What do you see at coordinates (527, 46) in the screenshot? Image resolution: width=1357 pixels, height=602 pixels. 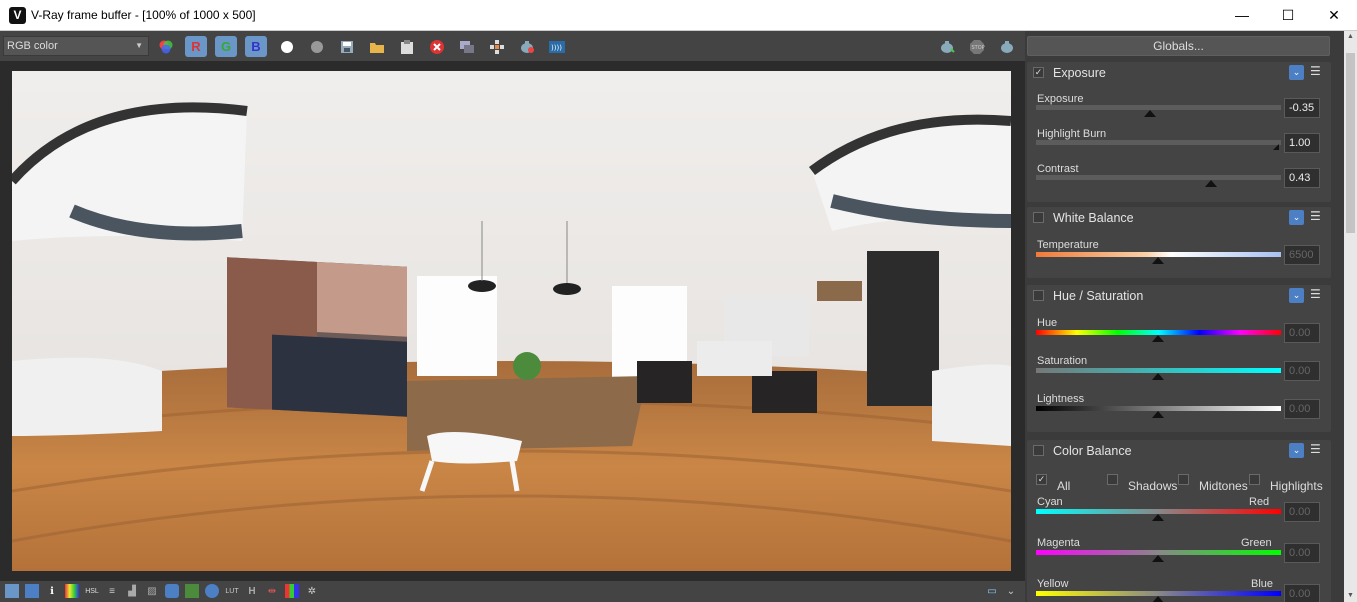 I see `render-last-teapot-icon` at bounding box center [527, 46].